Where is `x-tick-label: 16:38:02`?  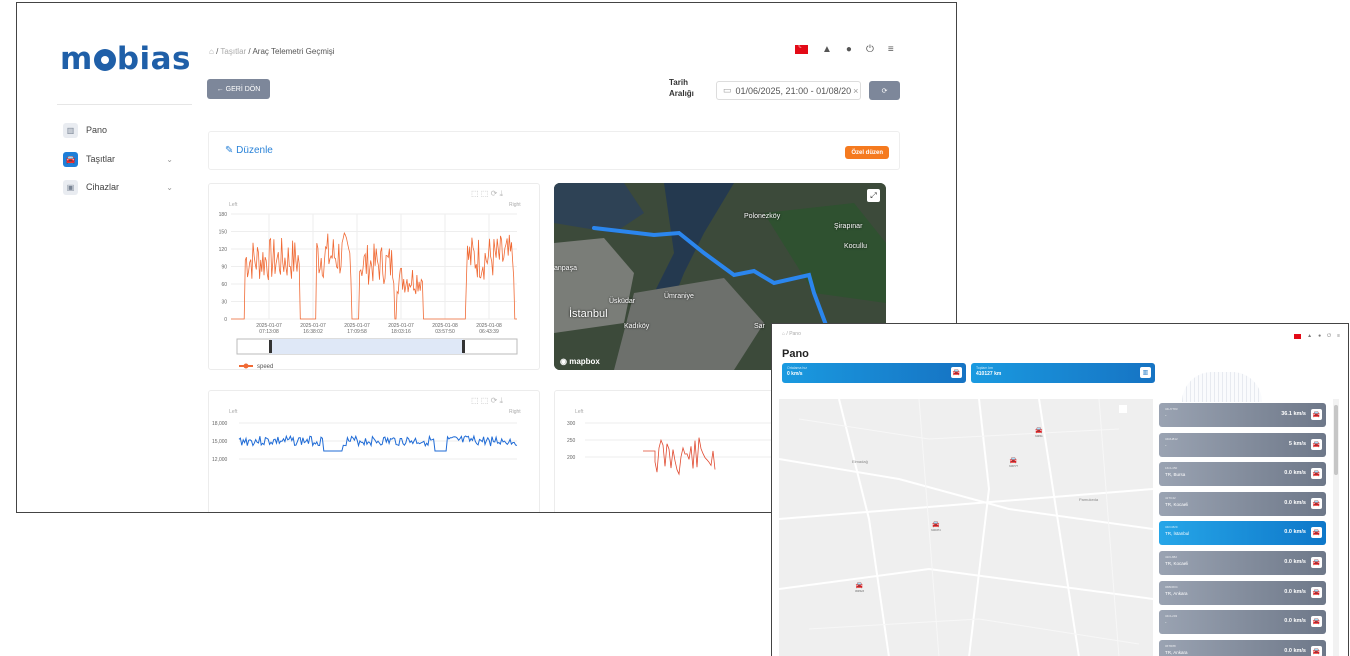
x-tick-label: 16:38:02 is located at coordinates (313, 332).